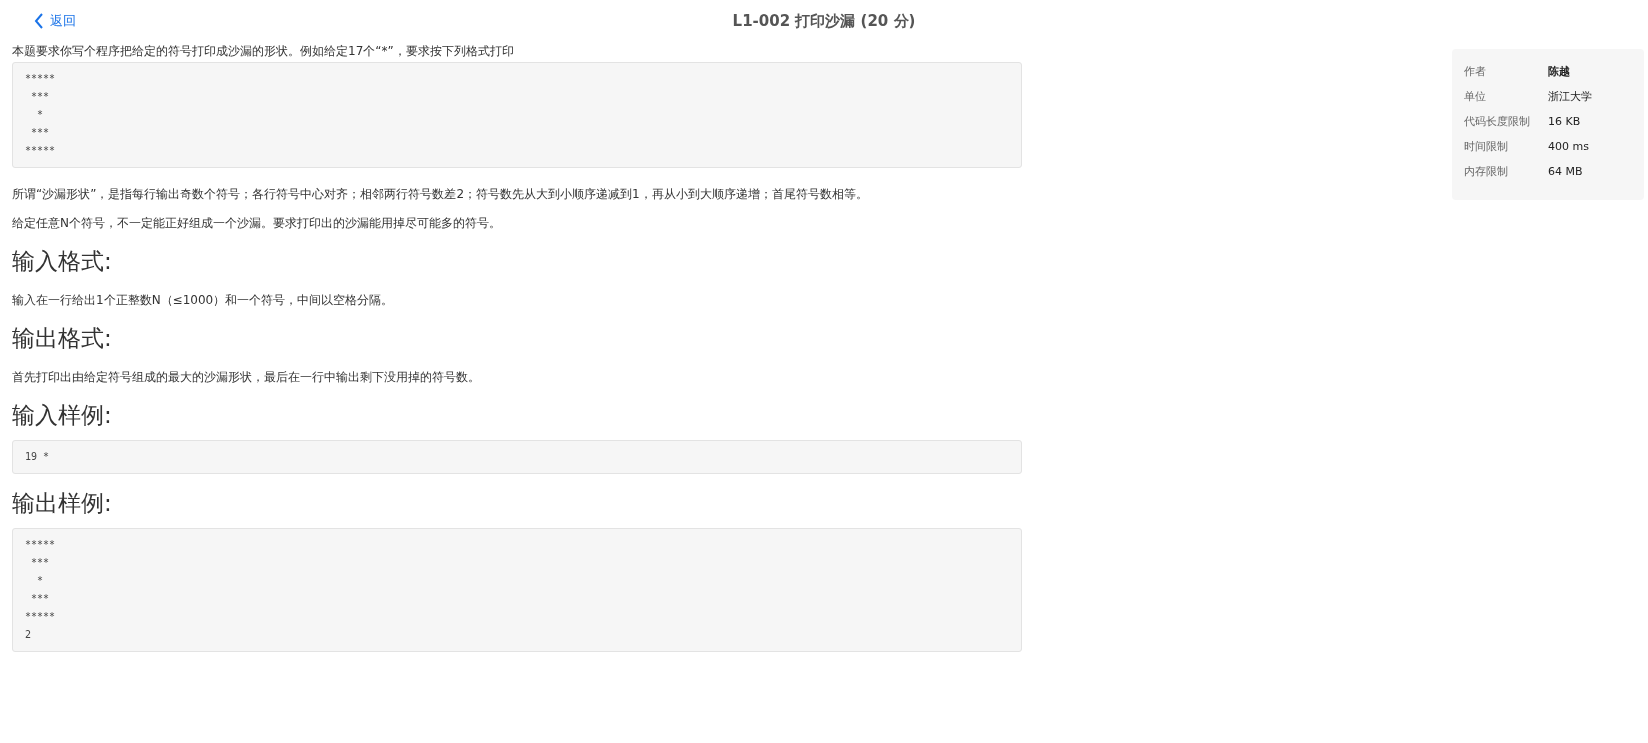 The image size is (1648, 743). I want to click on code-block: 19 *, so click(517, 457).